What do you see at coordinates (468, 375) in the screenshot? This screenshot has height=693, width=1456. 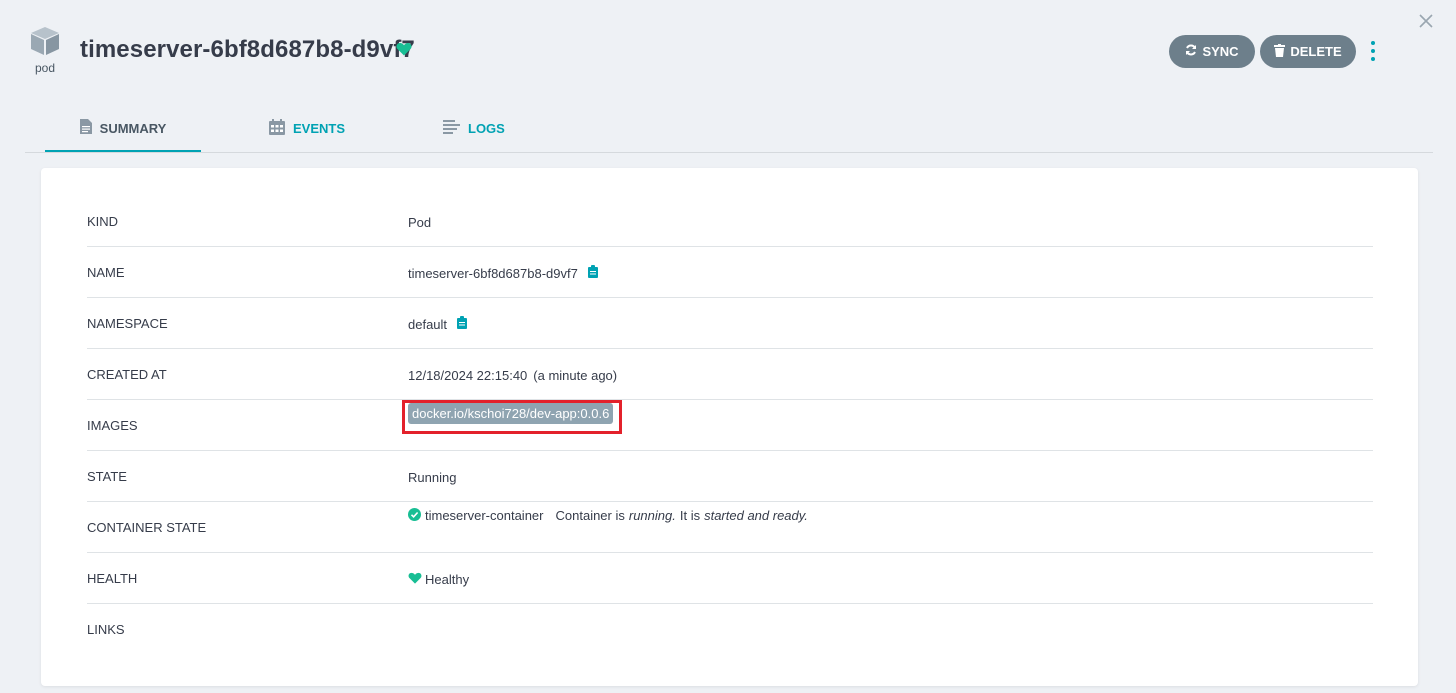 I see `created-at-value: 12/18/2024 22:15:40` at bounding box center [468, 375].